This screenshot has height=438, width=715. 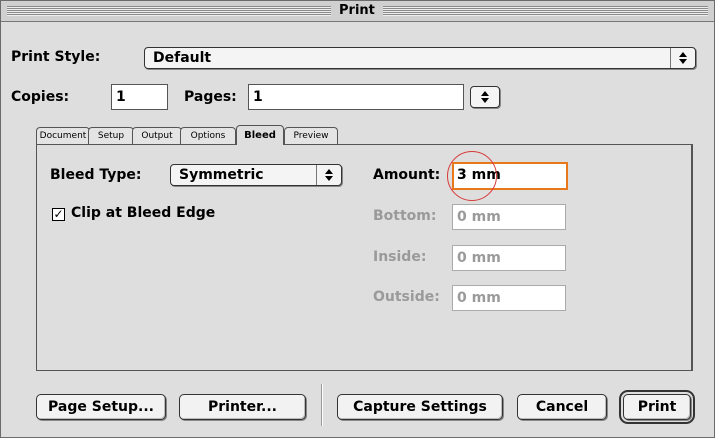 I want to click on print-style-value: Default, so click(x=182, y=58).